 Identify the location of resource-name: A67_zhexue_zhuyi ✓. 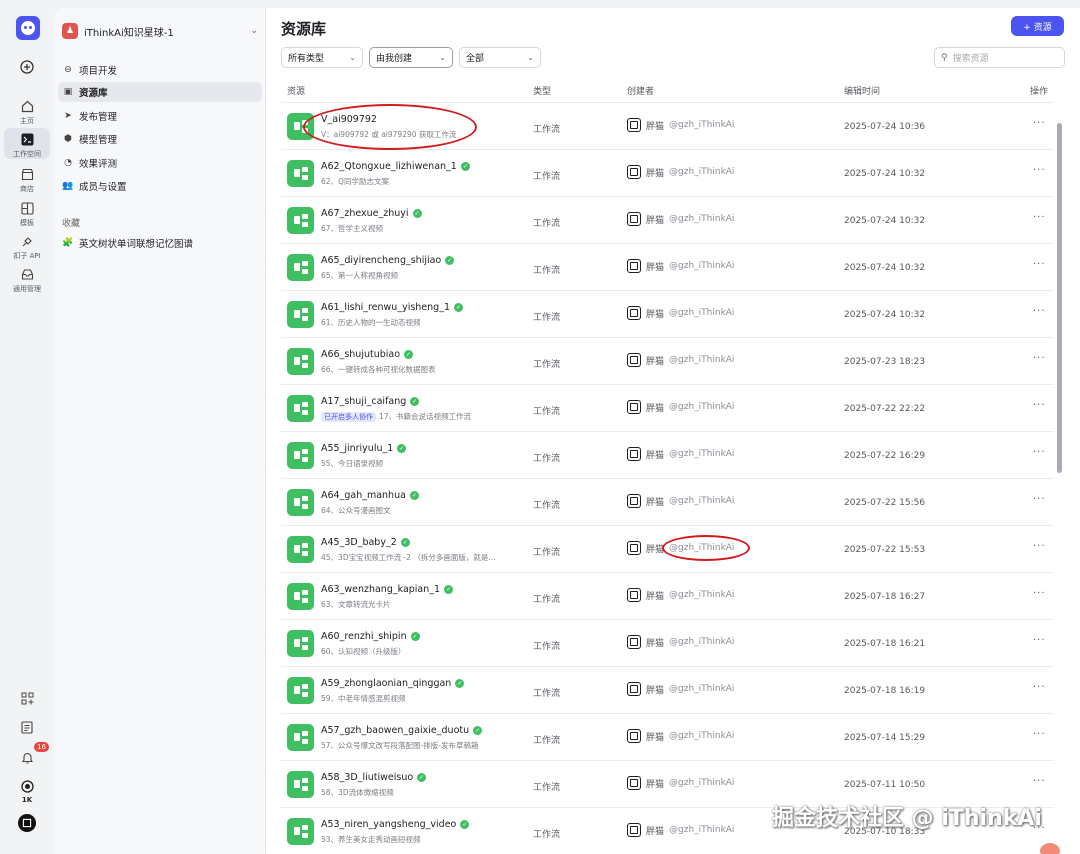
(371, 213).